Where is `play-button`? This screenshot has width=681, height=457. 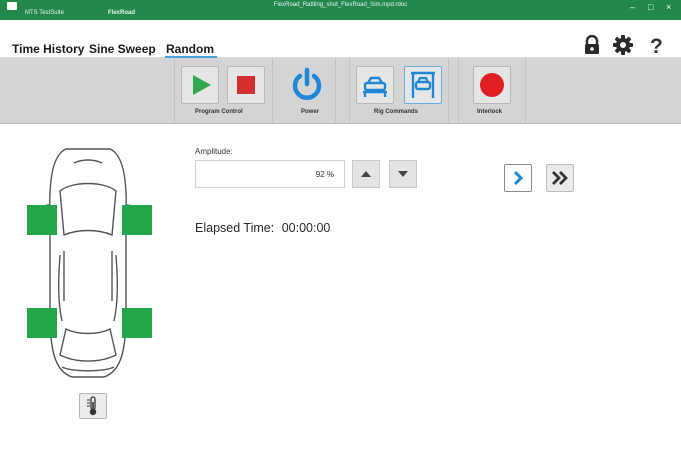
play-button is located at coordinates (200, 85).